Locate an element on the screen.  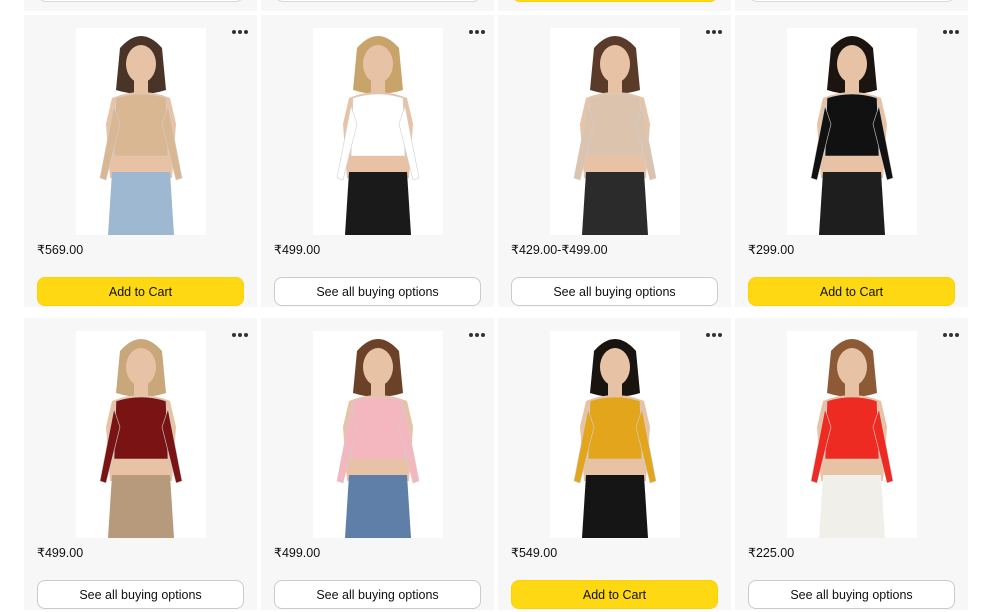
product-card: ₹429.00-₹499.00 See all buying options is located at coordinates (614, 161).